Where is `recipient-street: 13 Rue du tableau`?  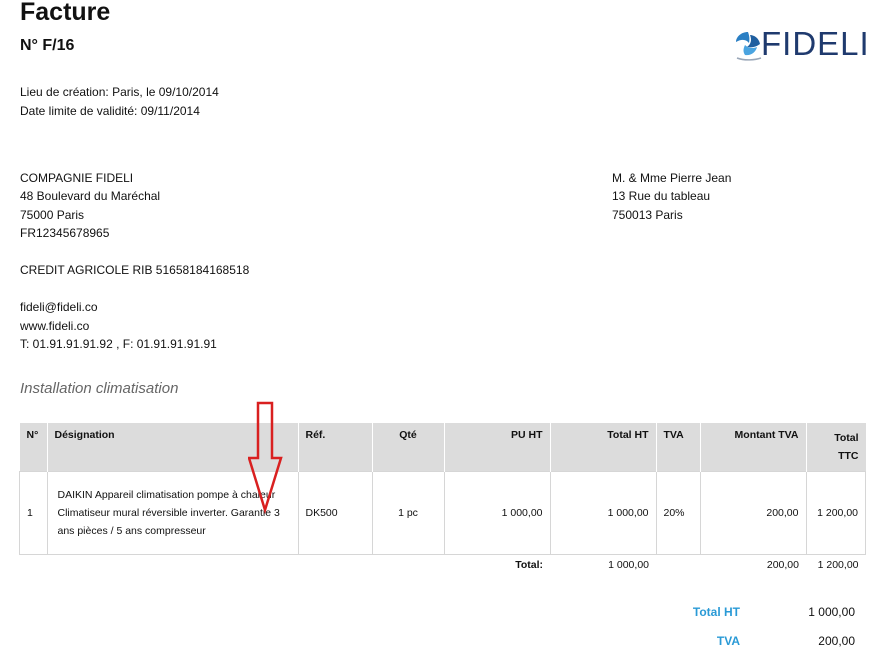
recipient-street: 13 Rue du tableau is located at coordinates (661, 196).